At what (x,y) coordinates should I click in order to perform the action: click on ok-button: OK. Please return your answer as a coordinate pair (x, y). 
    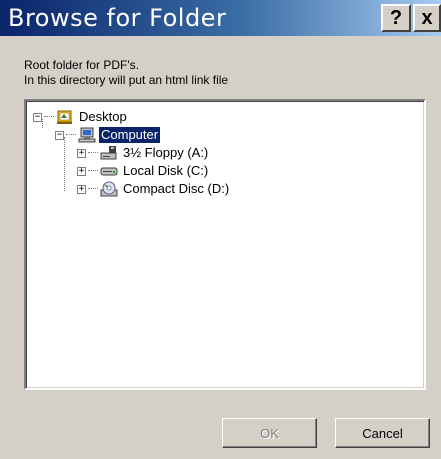
    Looking at the image, I should click on (269, 433).